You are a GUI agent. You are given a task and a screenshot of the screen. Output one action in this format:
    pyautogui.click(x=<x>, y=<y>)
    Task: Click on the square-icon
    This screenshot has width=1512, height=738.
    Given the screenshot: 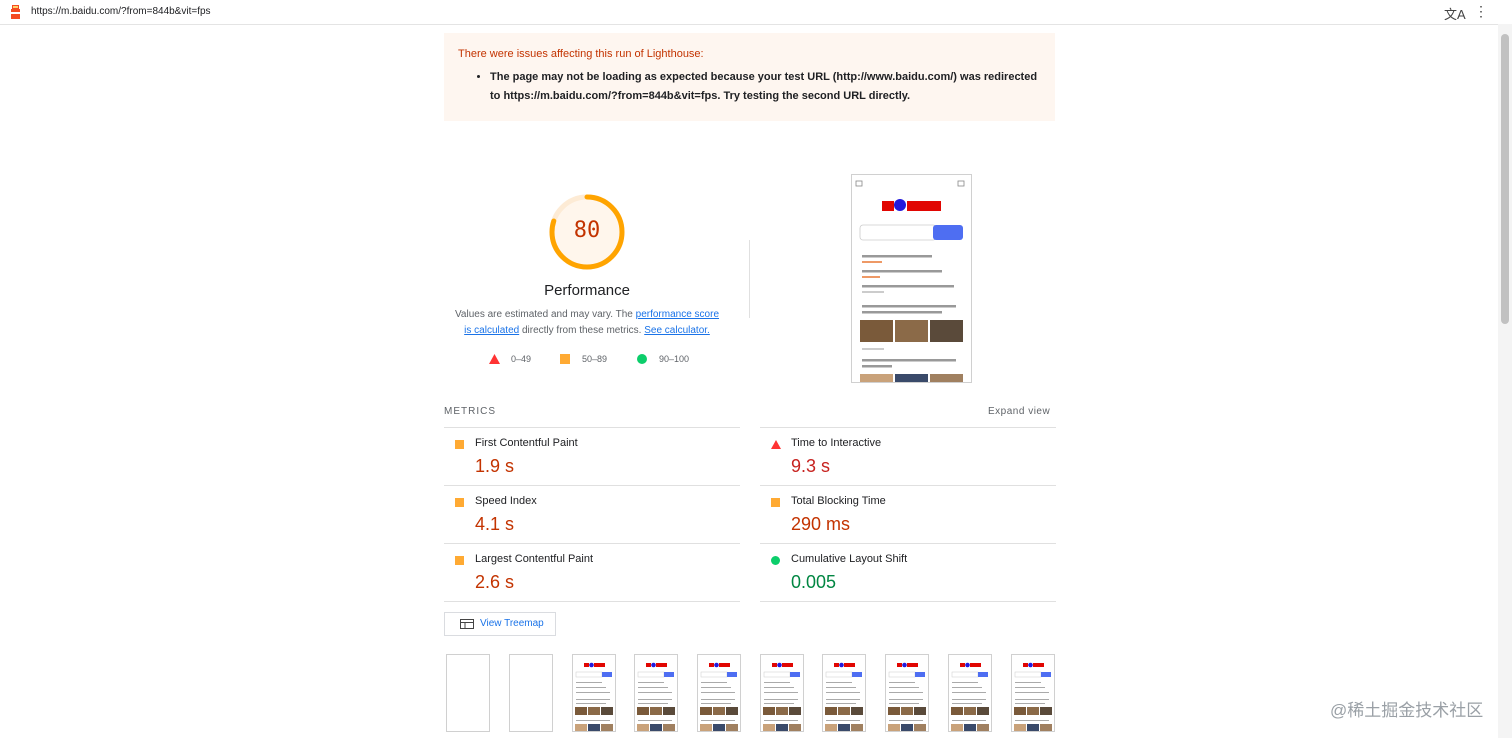 What is the action you would take?
    pyautogui.click(x=565, y=359)
    